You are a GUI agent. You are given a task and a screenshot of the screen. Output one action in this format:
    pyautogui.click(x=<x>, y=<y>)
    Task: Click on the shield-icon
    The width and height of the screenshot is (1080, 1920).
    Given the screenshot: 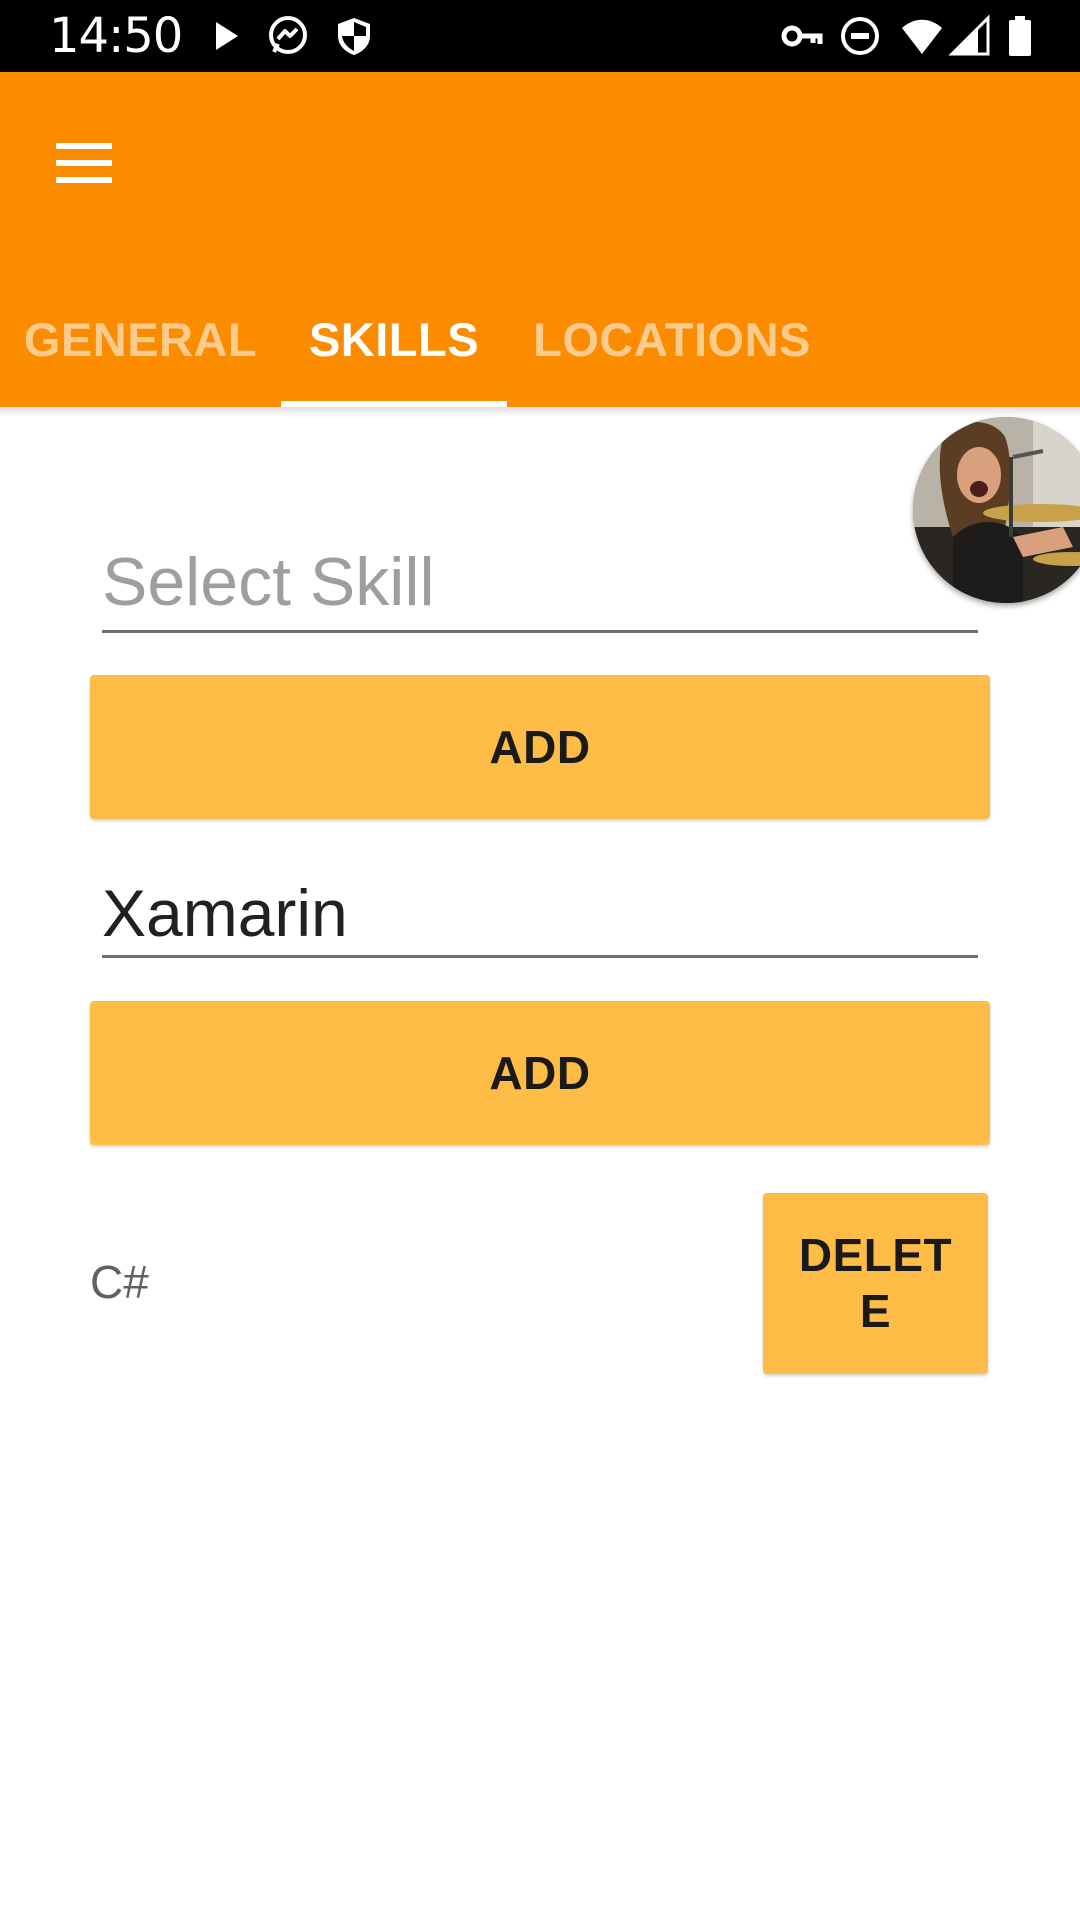 What is the action you would take?
    pyautogui.click(x=354, y=36)
    